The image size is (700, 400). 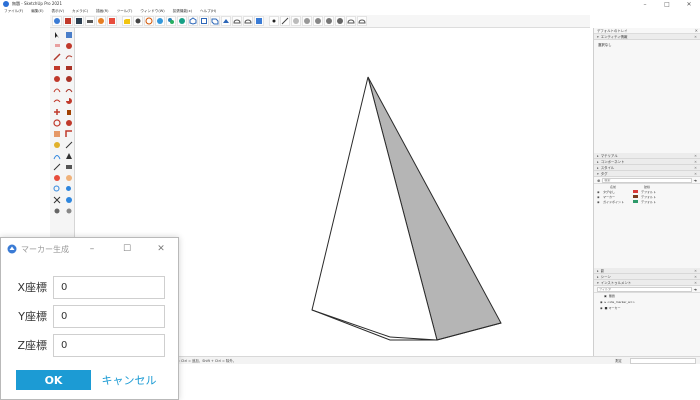 I want to click on panel-entity-info: ▾ エンティティ情報 ✕, so click(x=647, y=37).